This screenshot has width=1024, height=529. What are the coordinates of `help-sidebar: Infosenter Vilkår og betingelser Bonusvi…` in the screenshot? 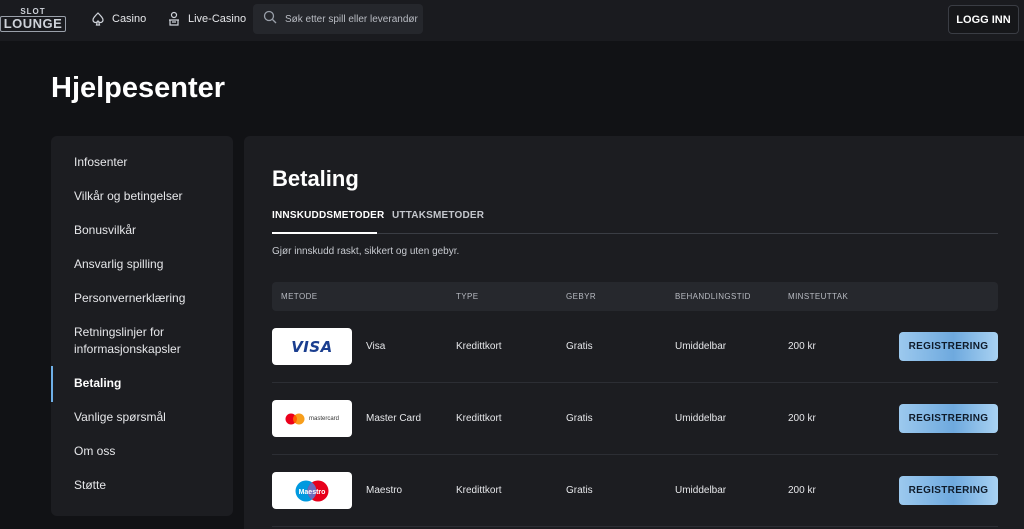 It's located at (142, 326).